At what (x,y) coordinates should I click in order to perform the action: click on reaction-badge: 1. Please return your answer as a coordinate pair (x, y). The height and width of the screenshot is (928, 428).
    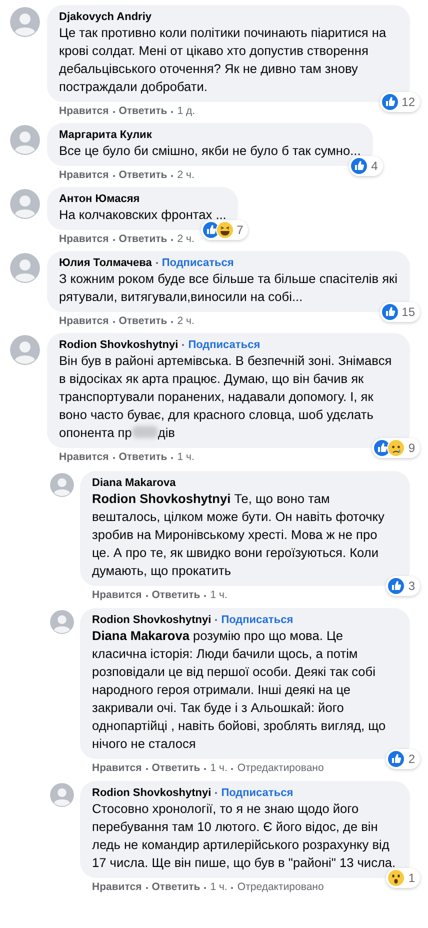
    Looking at the image, I should click on (403, 878).